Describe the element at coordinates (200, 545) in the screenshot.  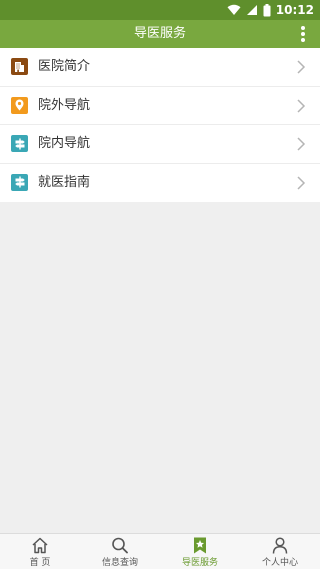
I see `bookmark-star-icon` at that location.